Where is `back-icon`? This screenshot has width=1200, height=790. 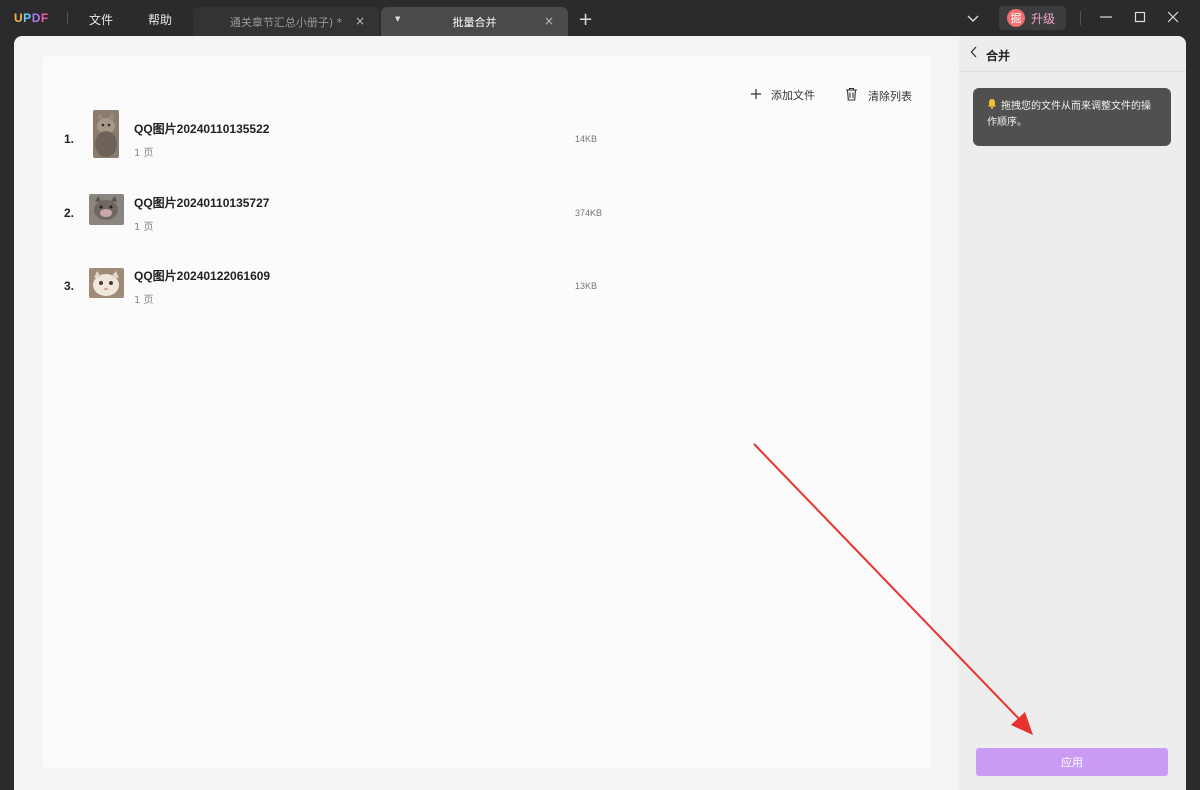
back-icon is located at coordinates (974, 53).